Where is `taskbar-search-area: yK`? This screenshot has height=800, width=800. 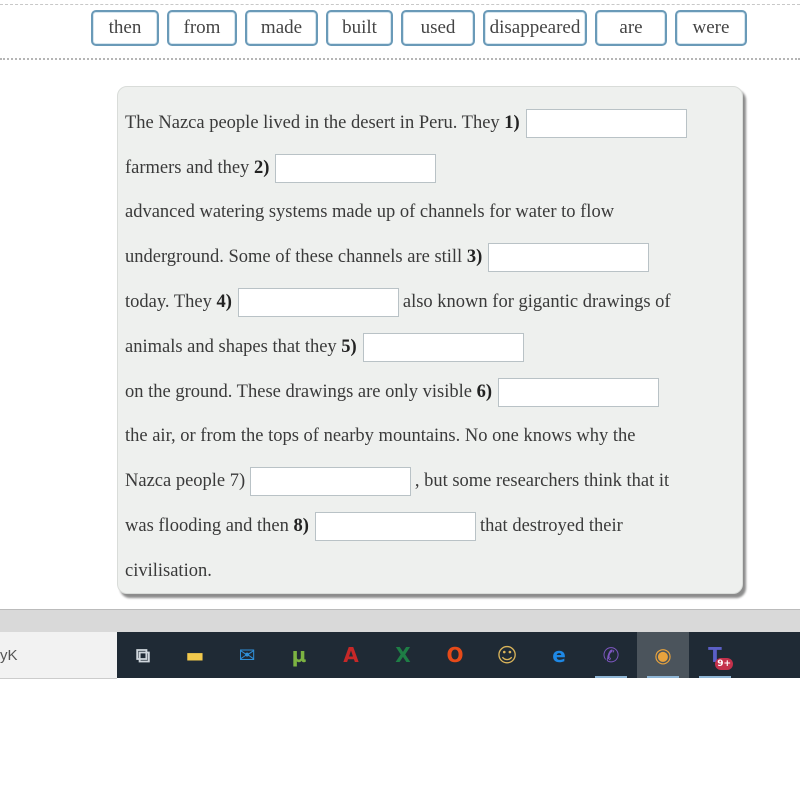
taskbar-search-area: yK is located at coordinates (58, 655).